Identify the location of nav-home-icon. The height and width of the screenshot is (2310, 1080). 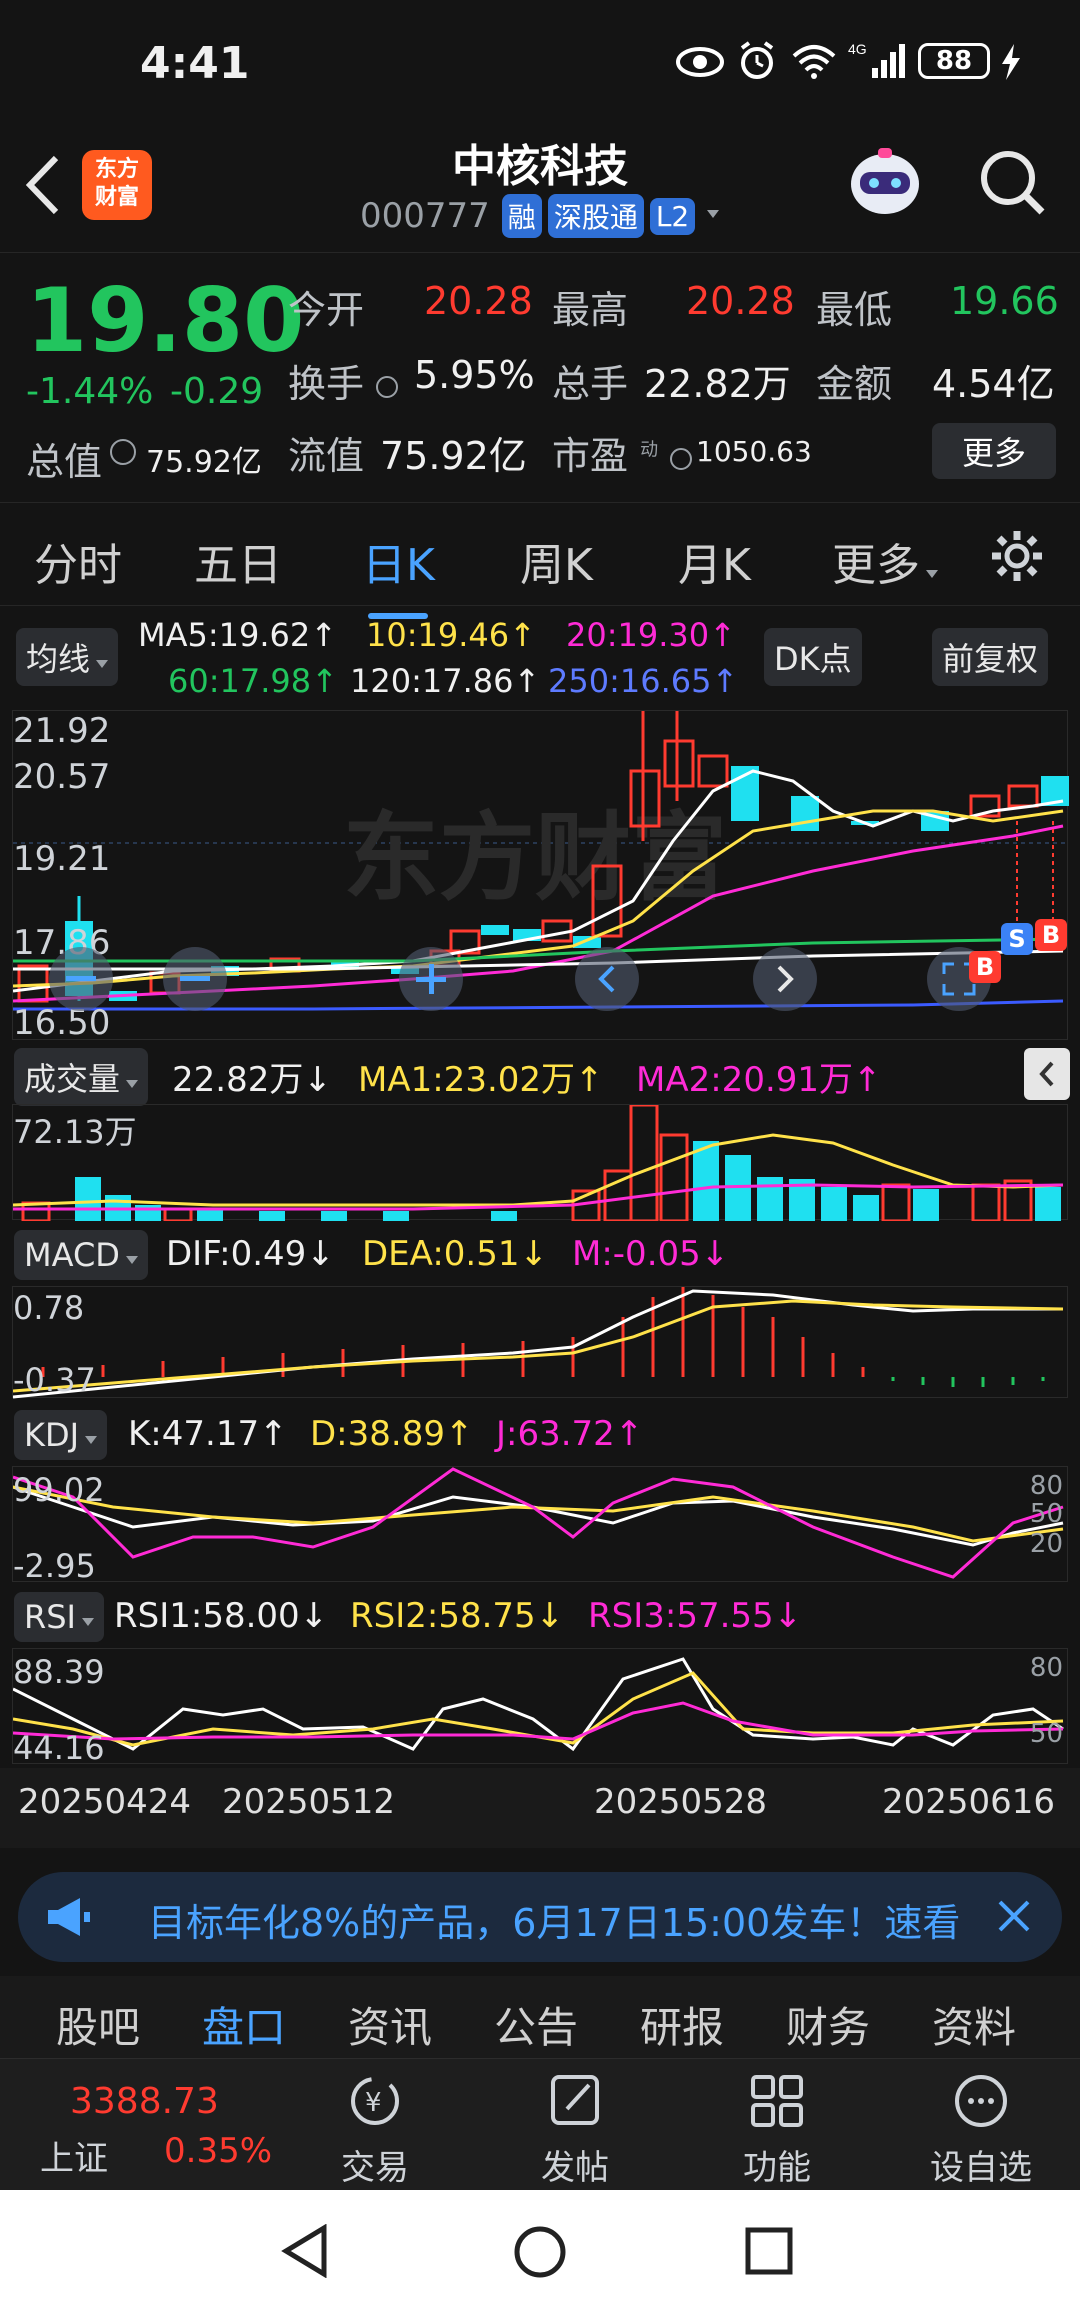
(540, 2254).